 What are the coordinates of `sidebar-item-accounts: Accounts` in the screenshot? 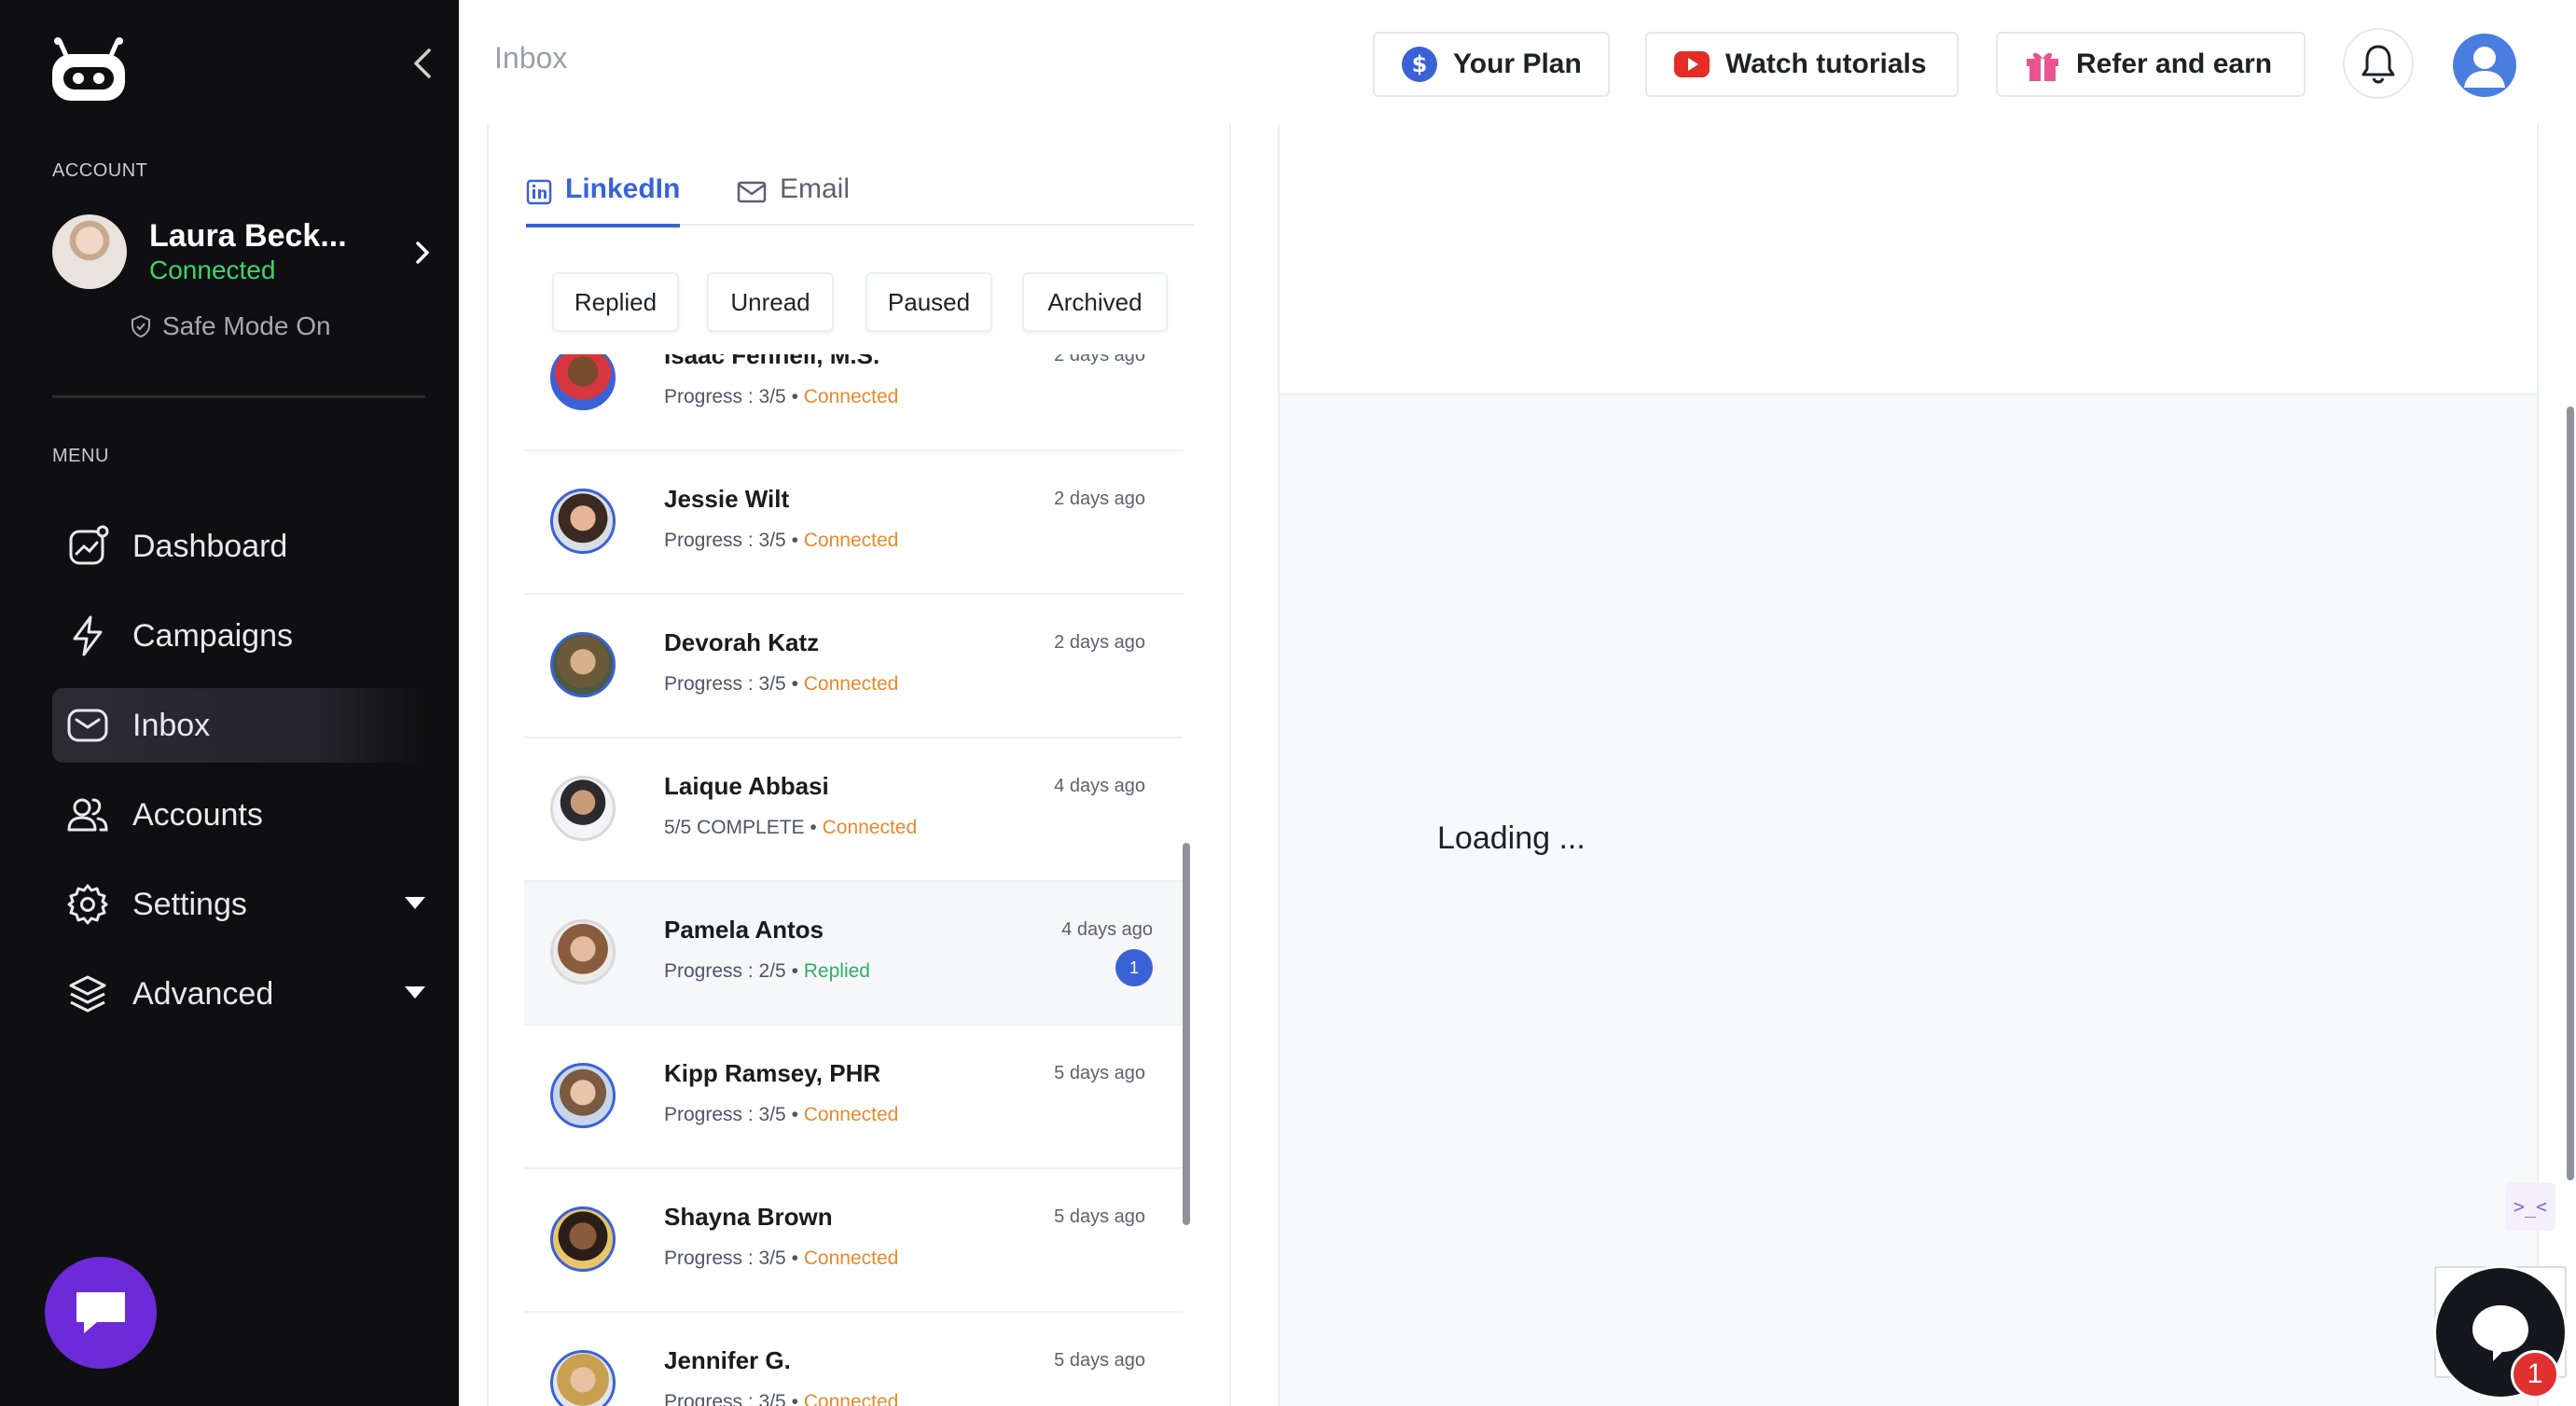 It's located at (238, 815).